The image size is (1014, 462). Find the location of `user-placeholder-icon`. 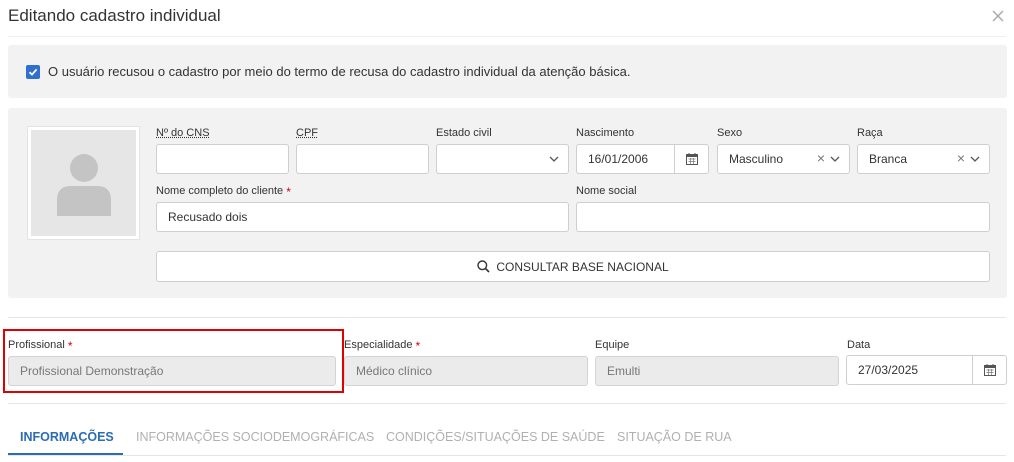

user-placeholder-icon is located at coordinates (83, 183).